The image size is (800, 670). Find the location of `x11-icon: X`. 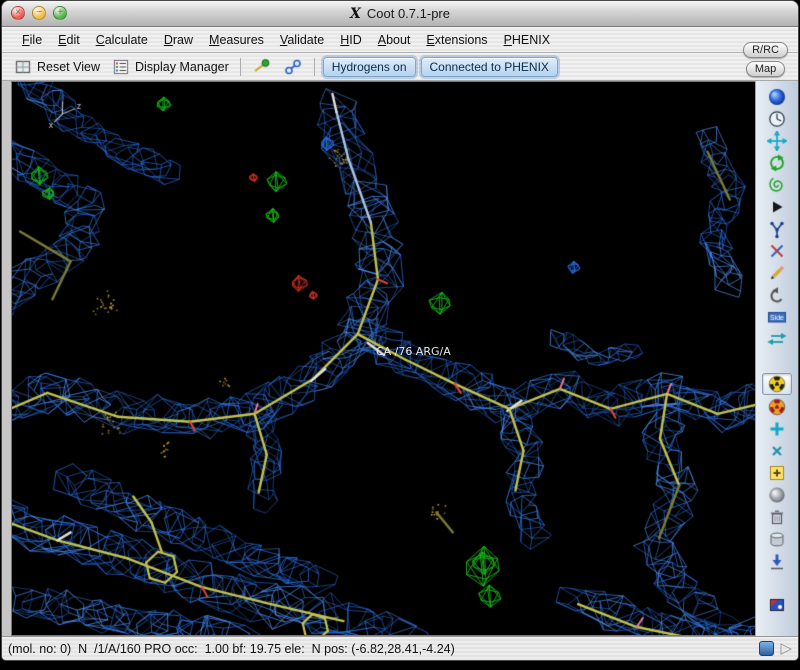

x11-icon: X is located at coordinates (355, 13).